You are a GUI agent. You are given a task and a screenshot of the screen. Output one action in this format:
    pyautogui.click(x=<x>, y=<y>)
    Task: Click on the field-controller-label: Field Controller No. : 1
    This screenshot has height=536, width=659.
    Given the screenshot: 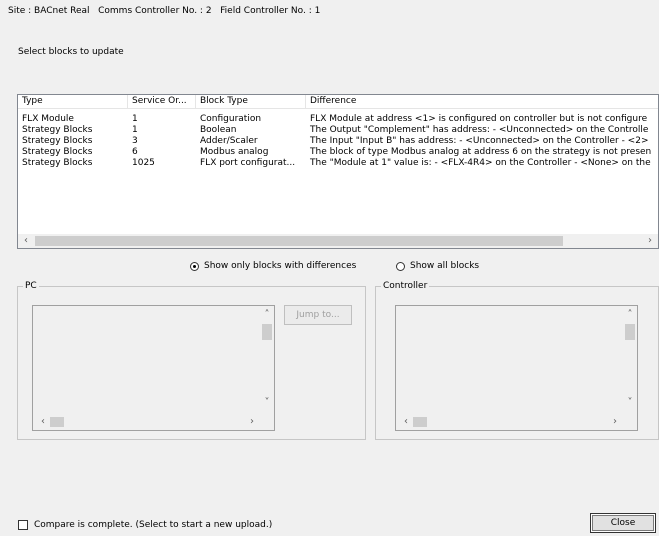 What is the action you would take?
    pyautogui.click(x=270, y=11)
    